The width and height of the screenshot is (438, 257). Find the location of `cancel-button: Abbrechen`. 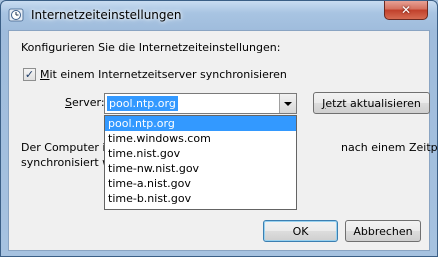

cancel-button: Abbrechen is located at coordinates (383, 231).